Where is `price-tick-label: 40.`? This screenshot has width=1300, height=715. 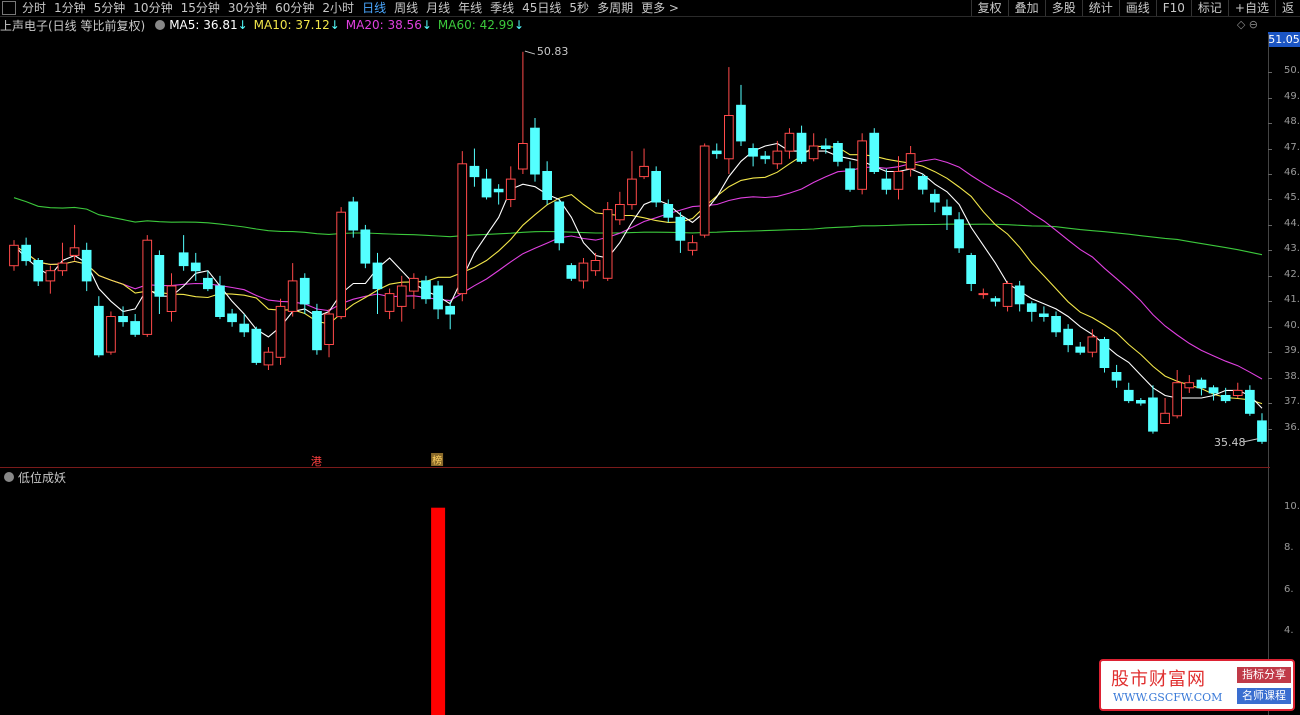 price-tick-label: 40. is located at coordinates (1292, 325).